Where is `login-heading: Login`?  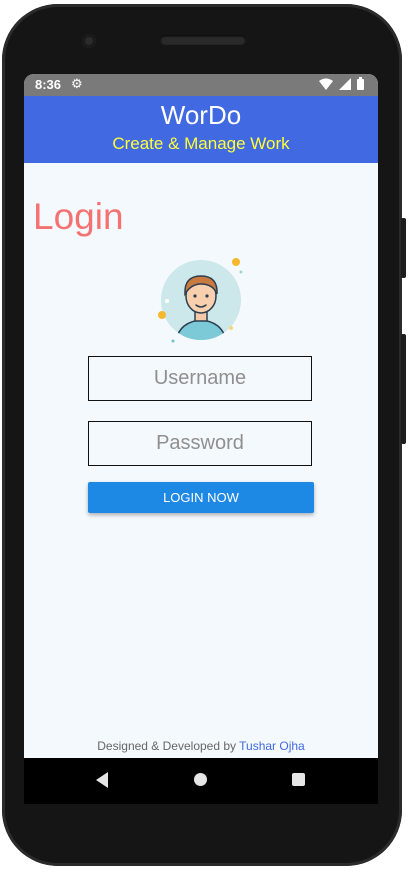
login-heading: Login is located at coordinates (78, 216).